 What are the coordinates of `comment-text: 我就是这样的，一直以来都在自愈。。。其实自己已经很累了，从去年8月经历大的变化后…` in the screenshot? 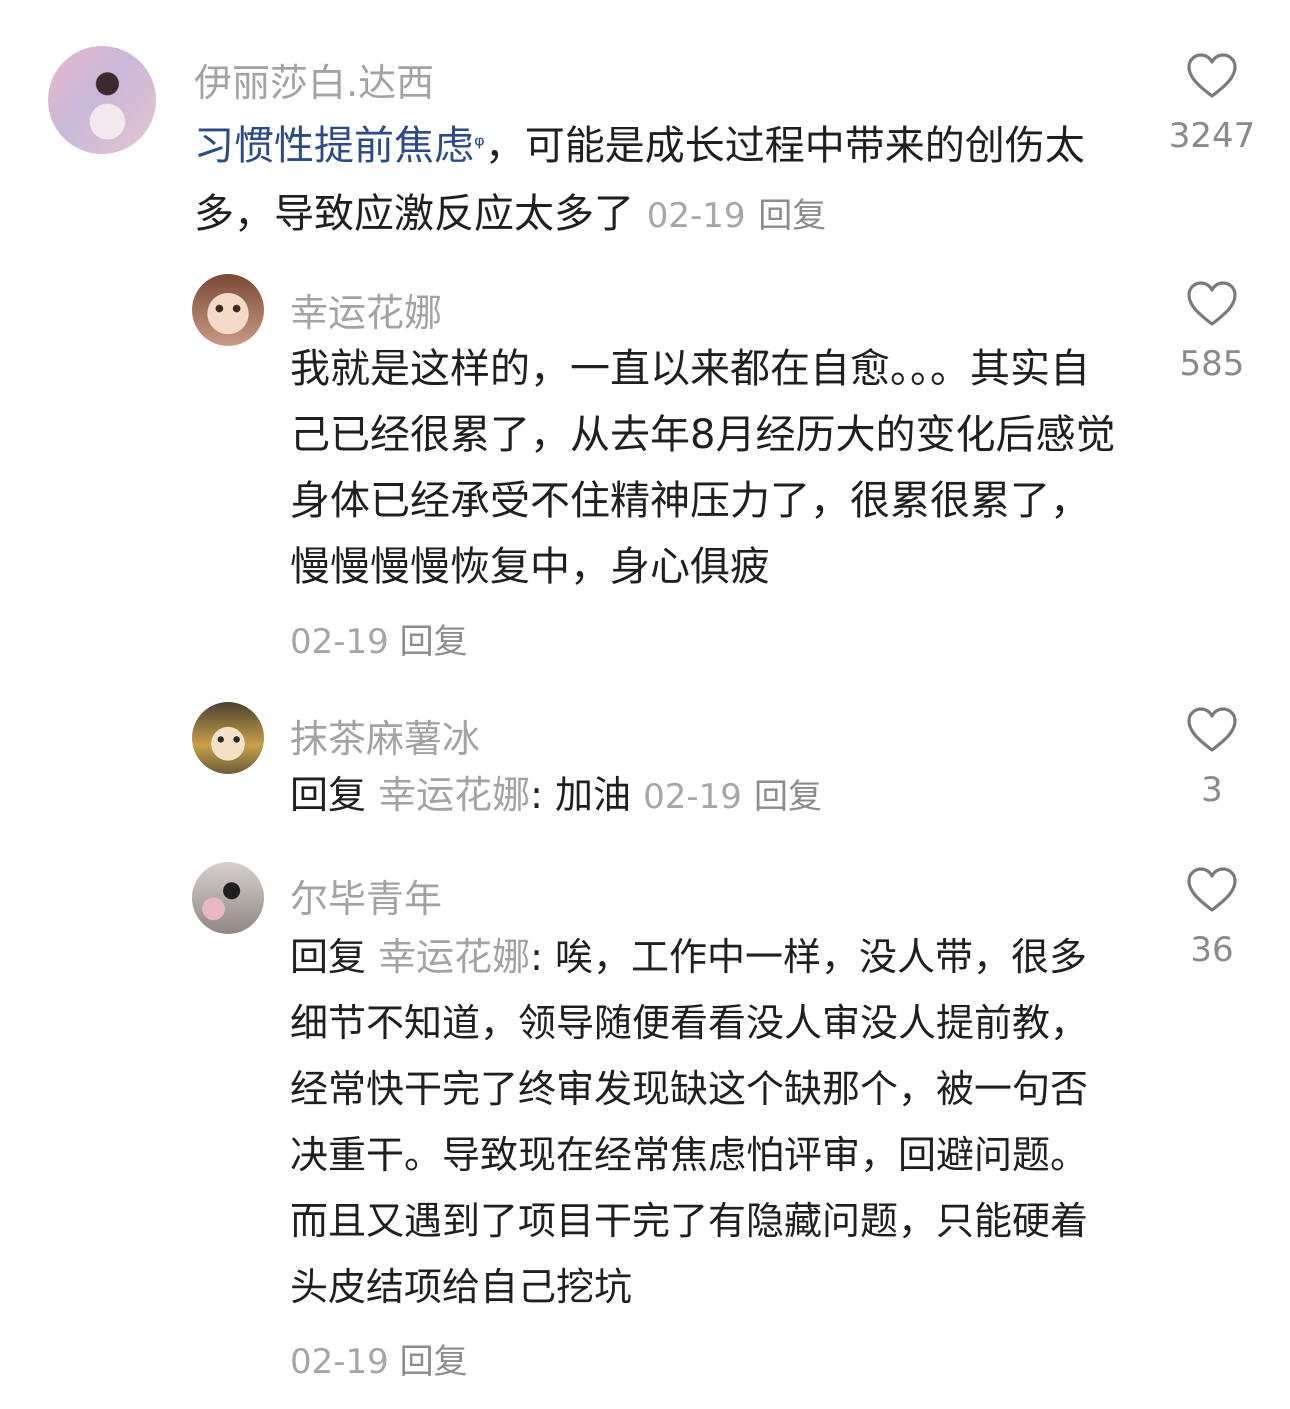 It's located at (705, 468).